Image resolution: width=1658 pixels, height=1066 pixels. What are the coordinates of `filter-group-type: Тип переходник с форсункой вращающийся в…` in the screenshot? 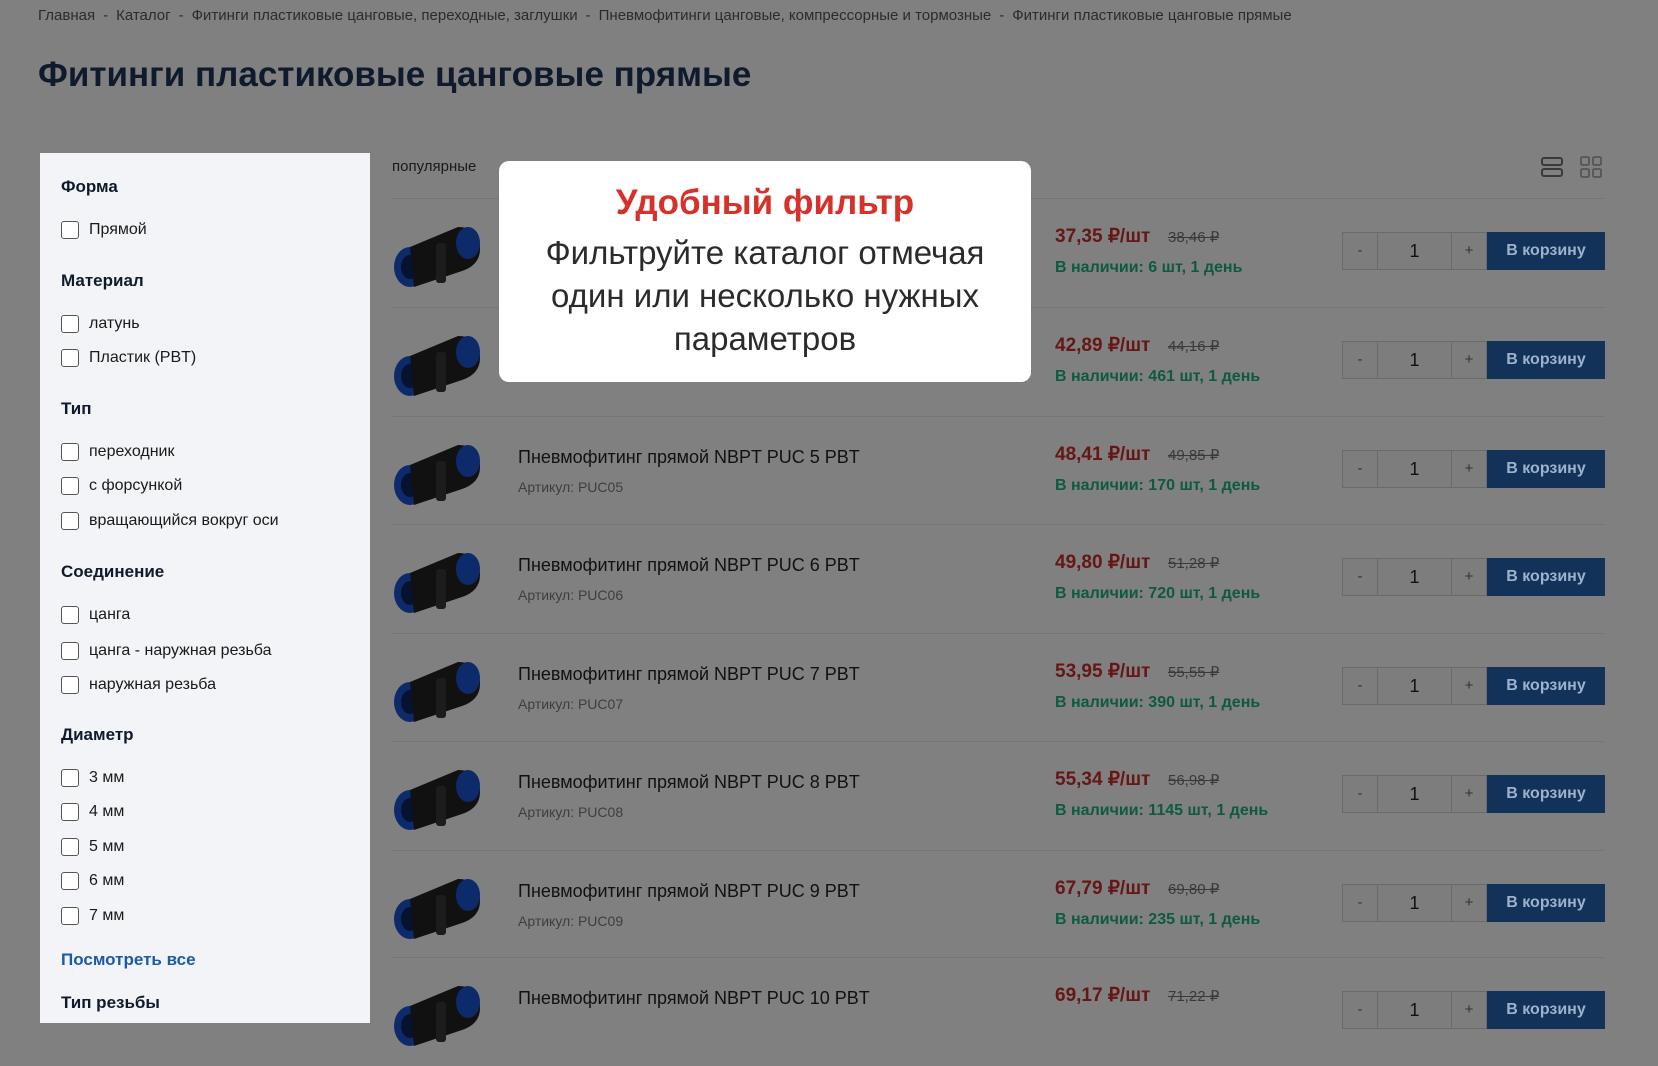 It's located at (170, 464).